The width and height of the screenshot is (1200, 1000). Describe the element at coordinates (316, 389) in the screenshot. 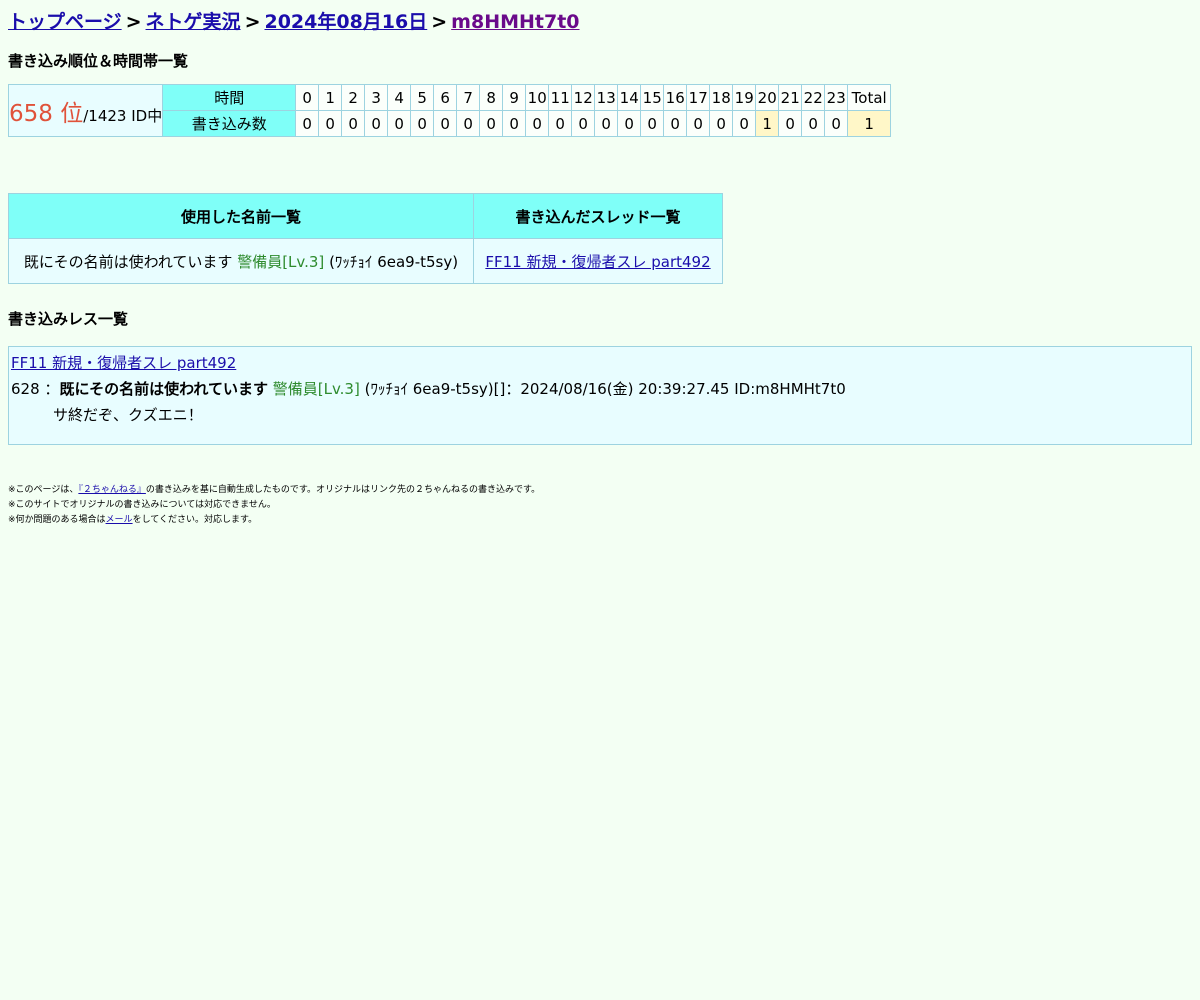

I see `res-name-rank: 警備員[Lv.3]` at that location.